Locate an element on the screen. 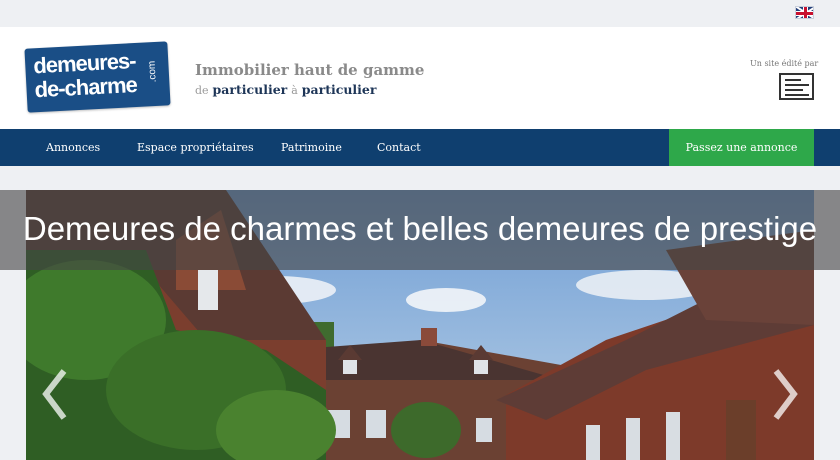  edited-by-label: Un site édité par is located at coordinates (784, 63).